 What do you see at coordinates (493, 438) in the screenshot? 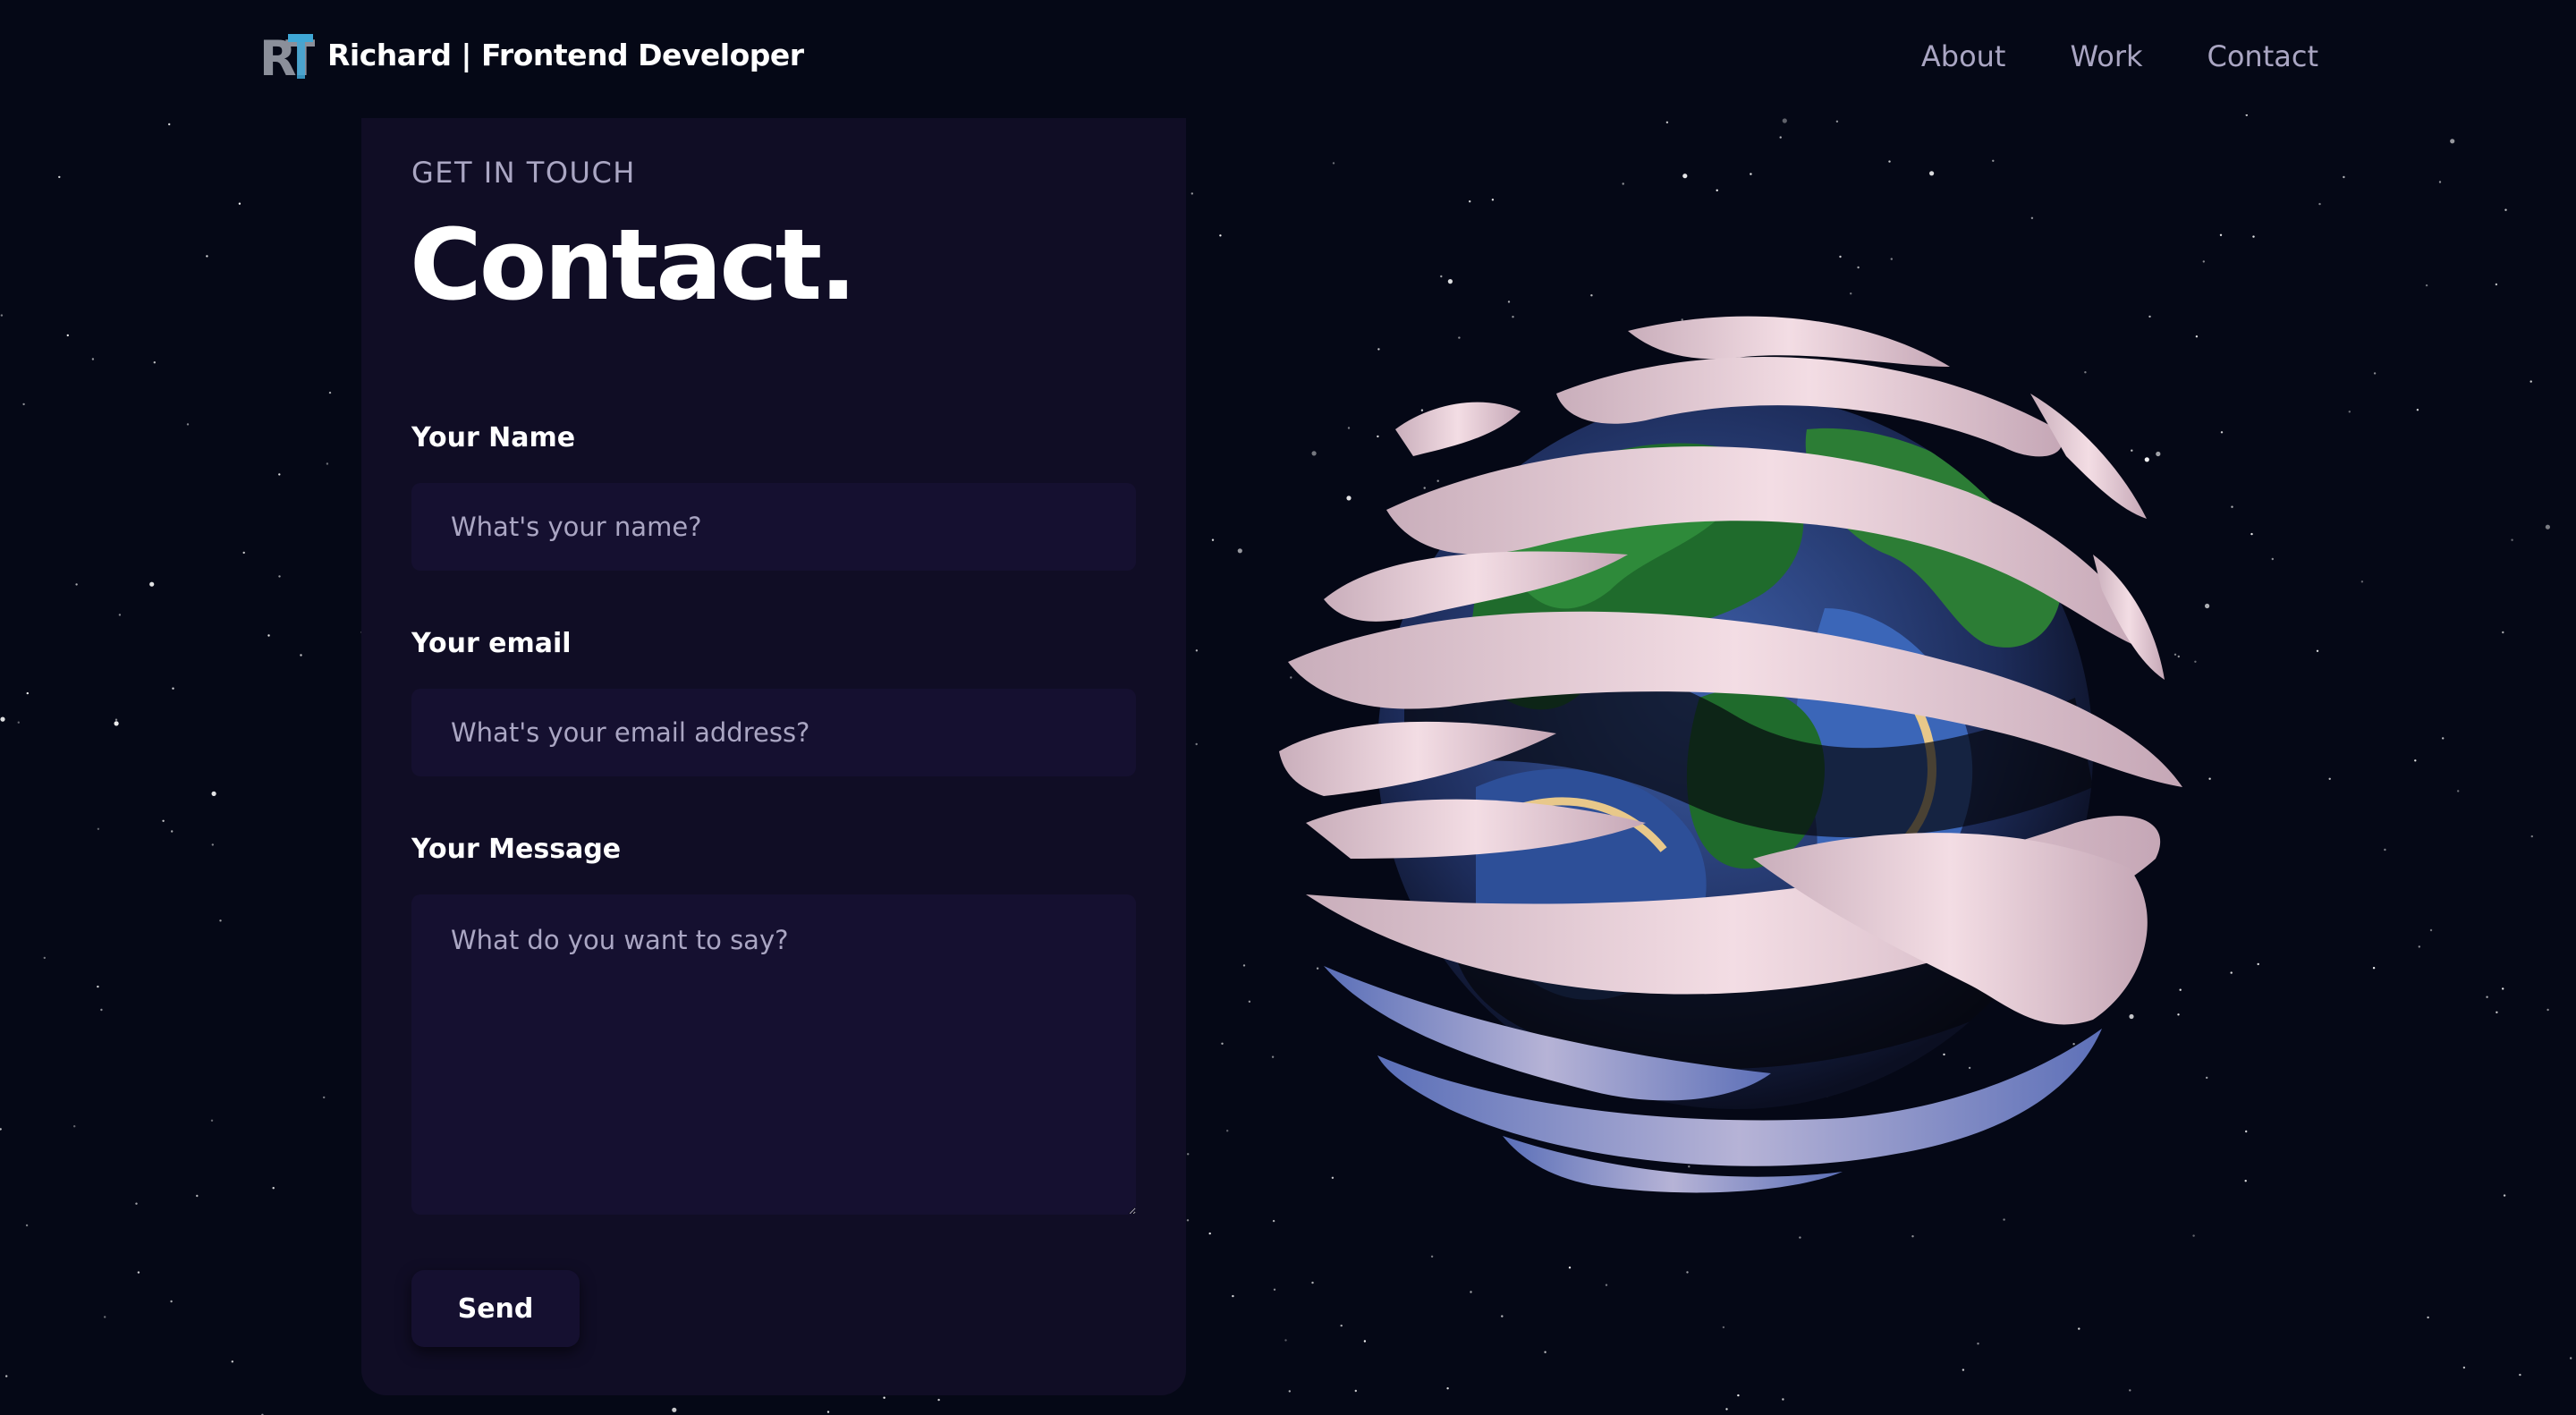
I see `name-label: Your Name` at bounding box center [493, 438].